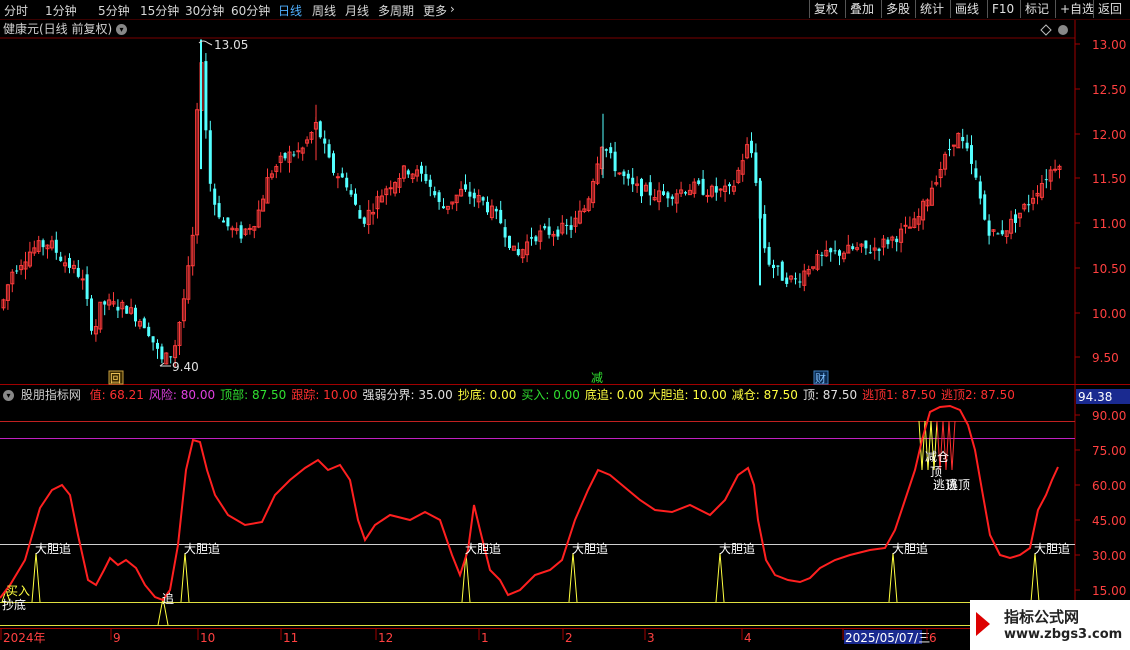  What do you see at coordinates (748, 638) in the screenshot?
I see `date-label: 4` at bounding box center [748, 638].